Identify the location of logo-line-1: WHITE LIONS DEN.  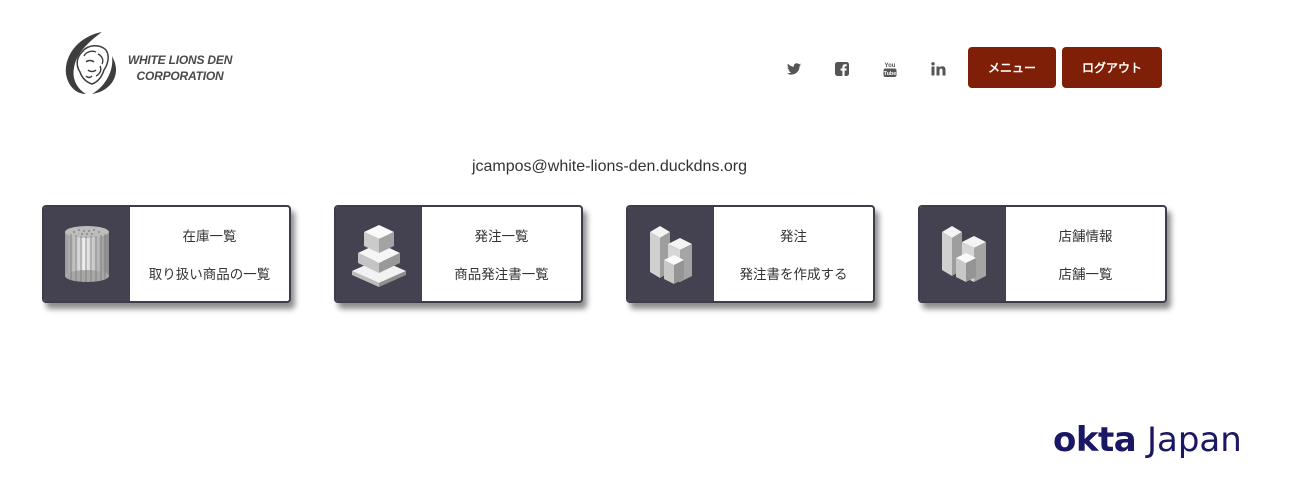
(180, 60).